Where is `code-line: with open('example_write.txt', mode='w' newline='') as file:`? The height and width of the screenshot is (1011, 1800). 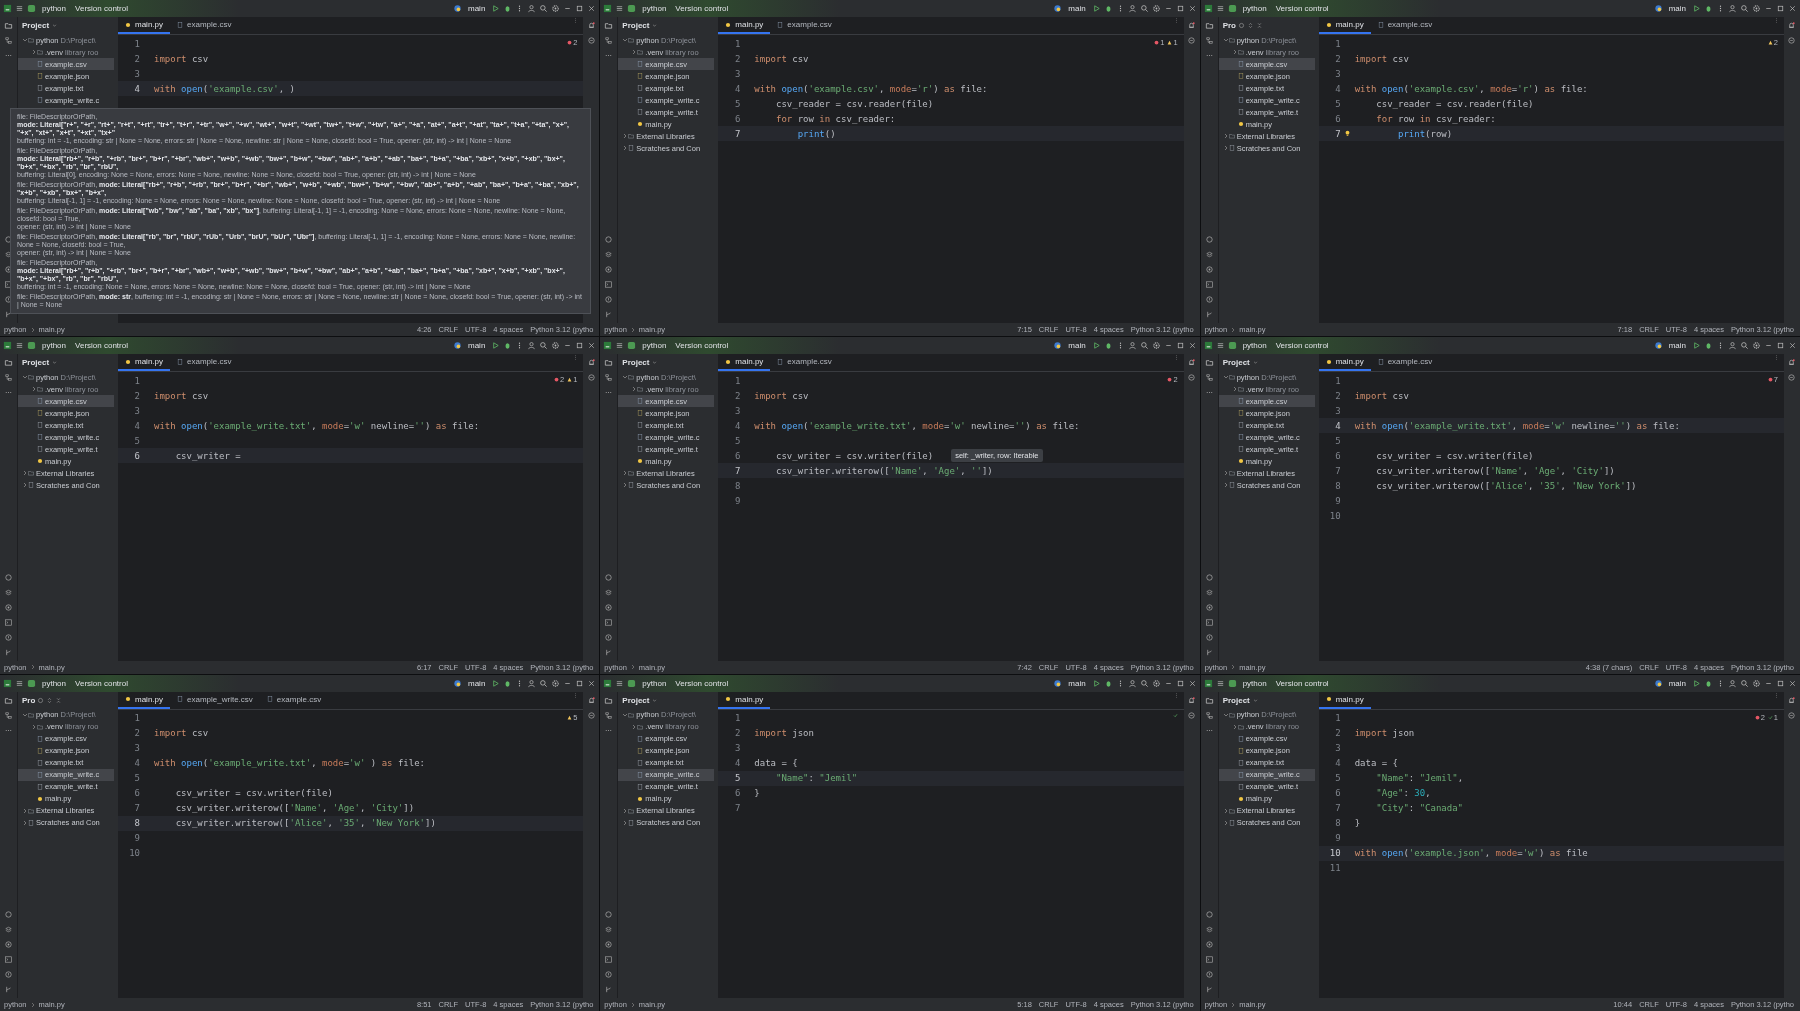 code-line: with open('example_write.txt', mode='w' newline='') as file: is located at coordinates (317, 425).